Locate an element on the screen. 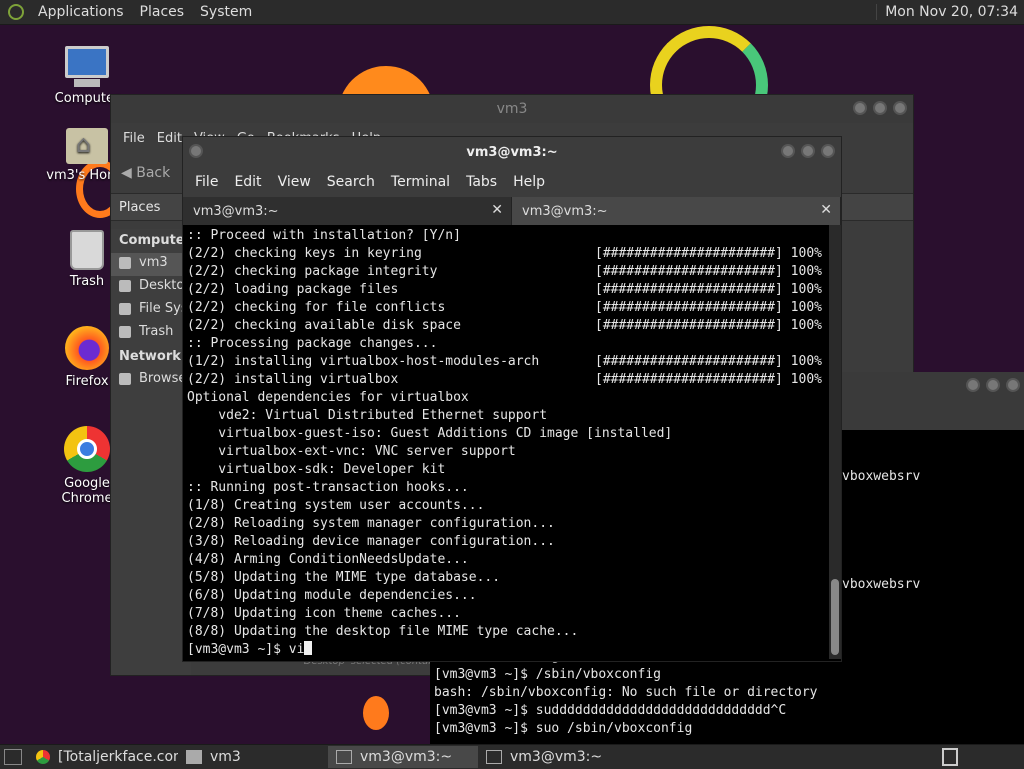  terminal-menubar: File Edit View Search Terminal Tabs Help is located at coordinates (512, 182).